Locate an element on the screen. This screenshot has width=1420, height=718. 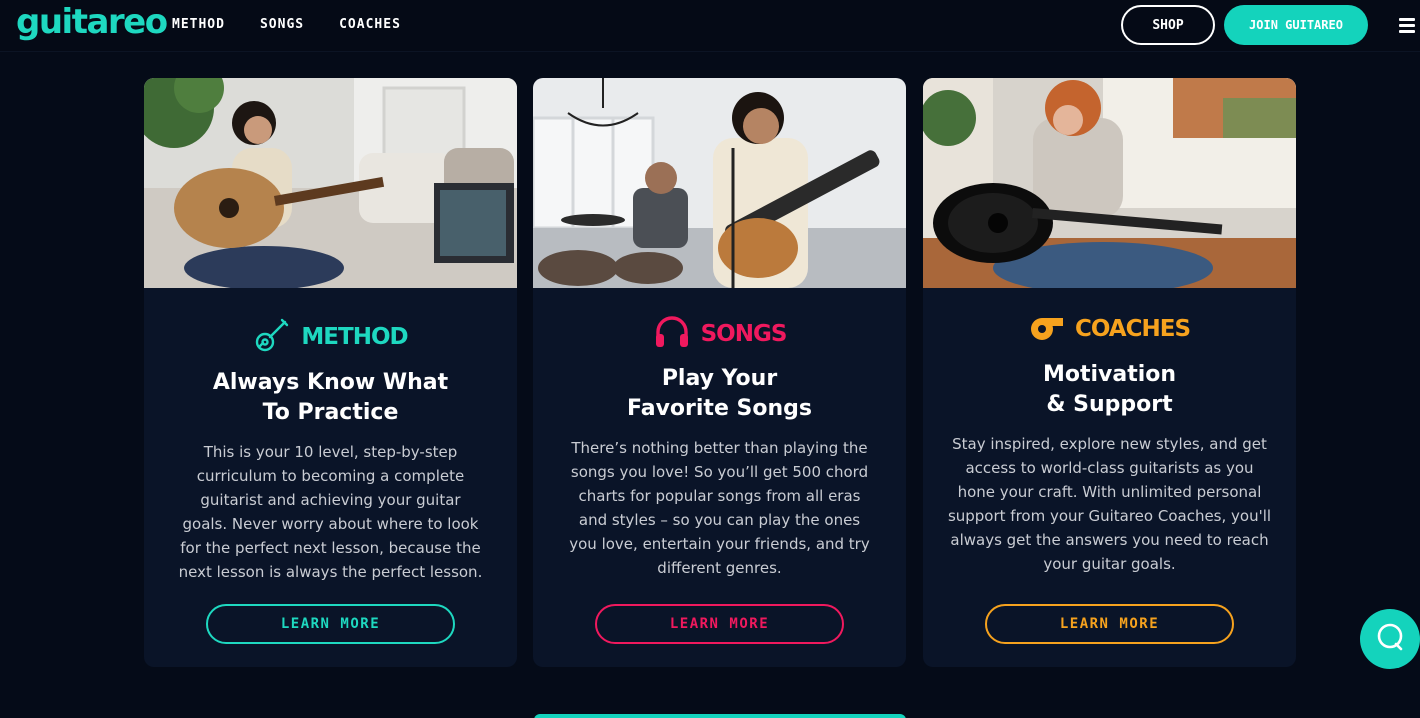
nav-method: METHOD is located at coordinates (198, 24).